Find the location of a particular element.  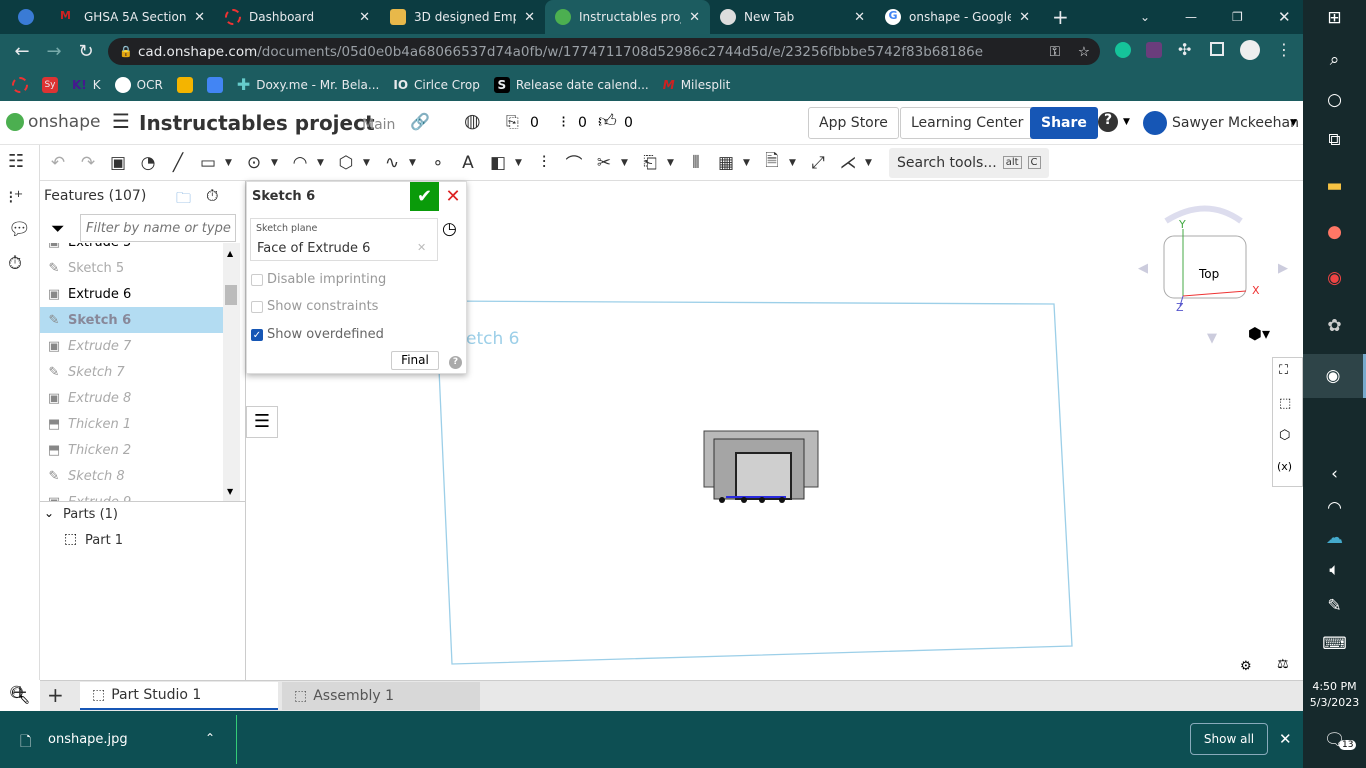

show-overdefined-checkbox: ✓ Show overdefined is located at coordinates (317, 334).